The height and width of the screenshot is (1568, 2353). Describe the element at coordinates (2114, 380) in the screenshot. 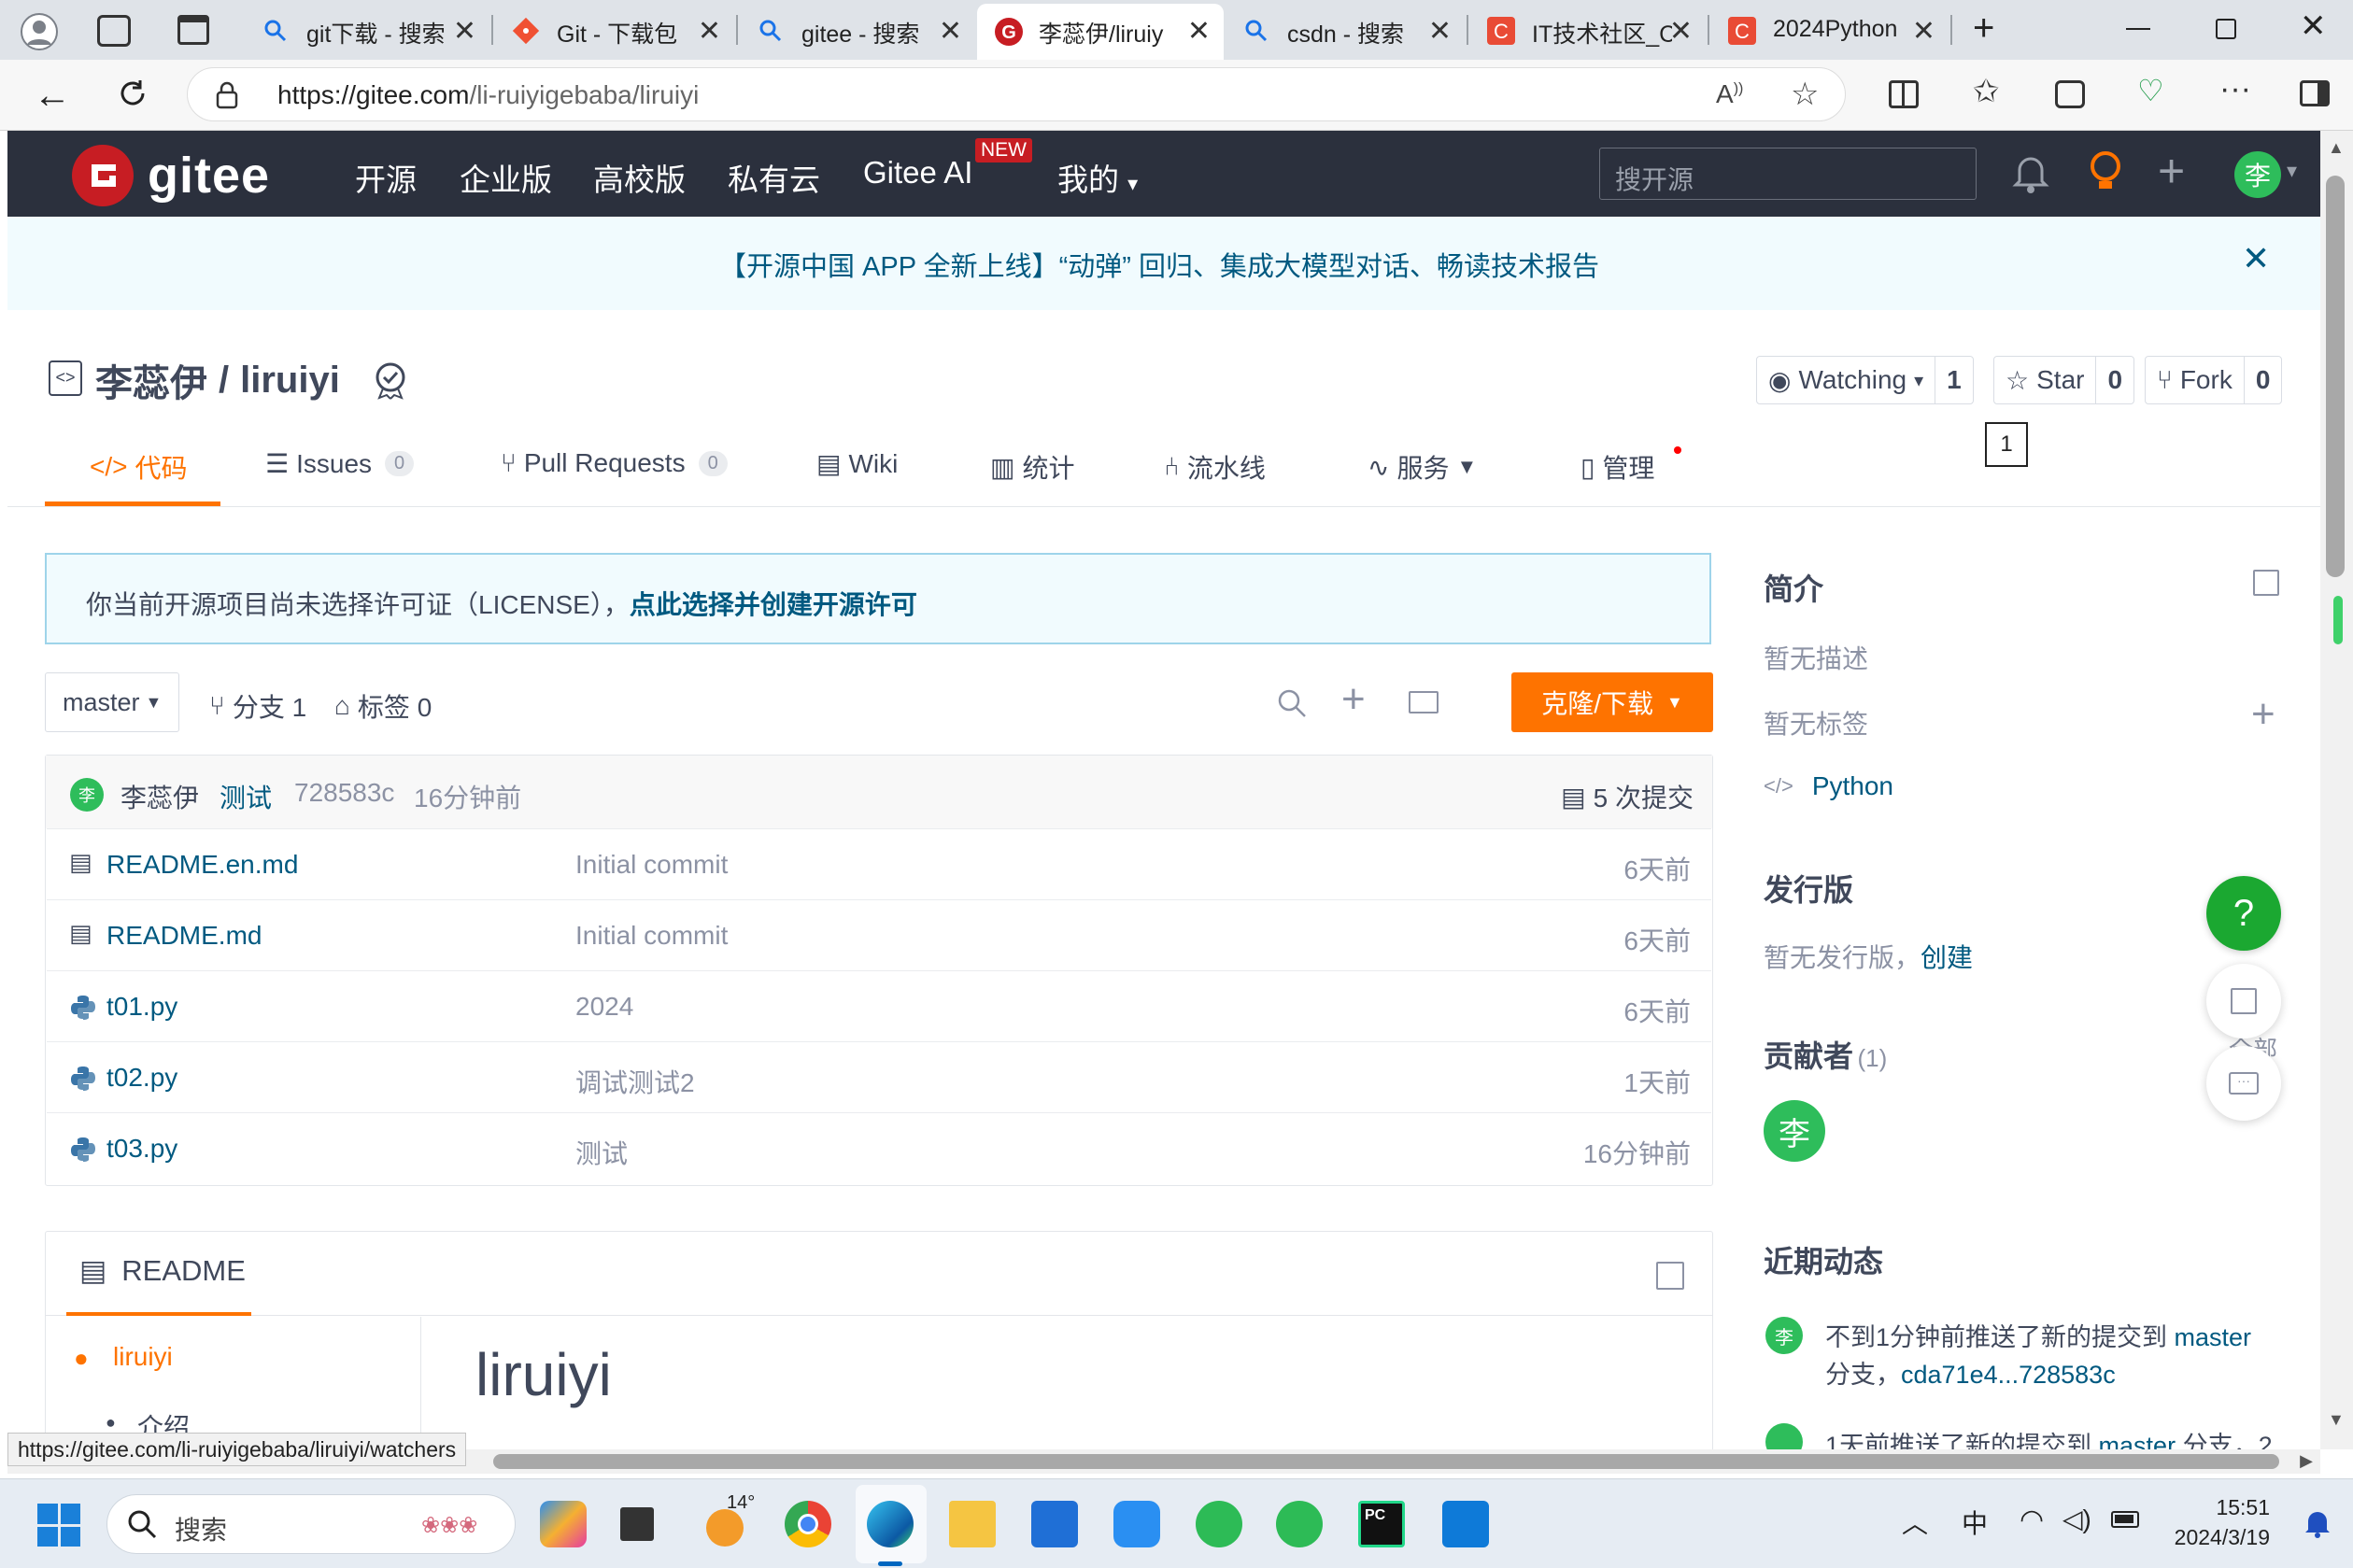

I see `star-count: 0` at that location.